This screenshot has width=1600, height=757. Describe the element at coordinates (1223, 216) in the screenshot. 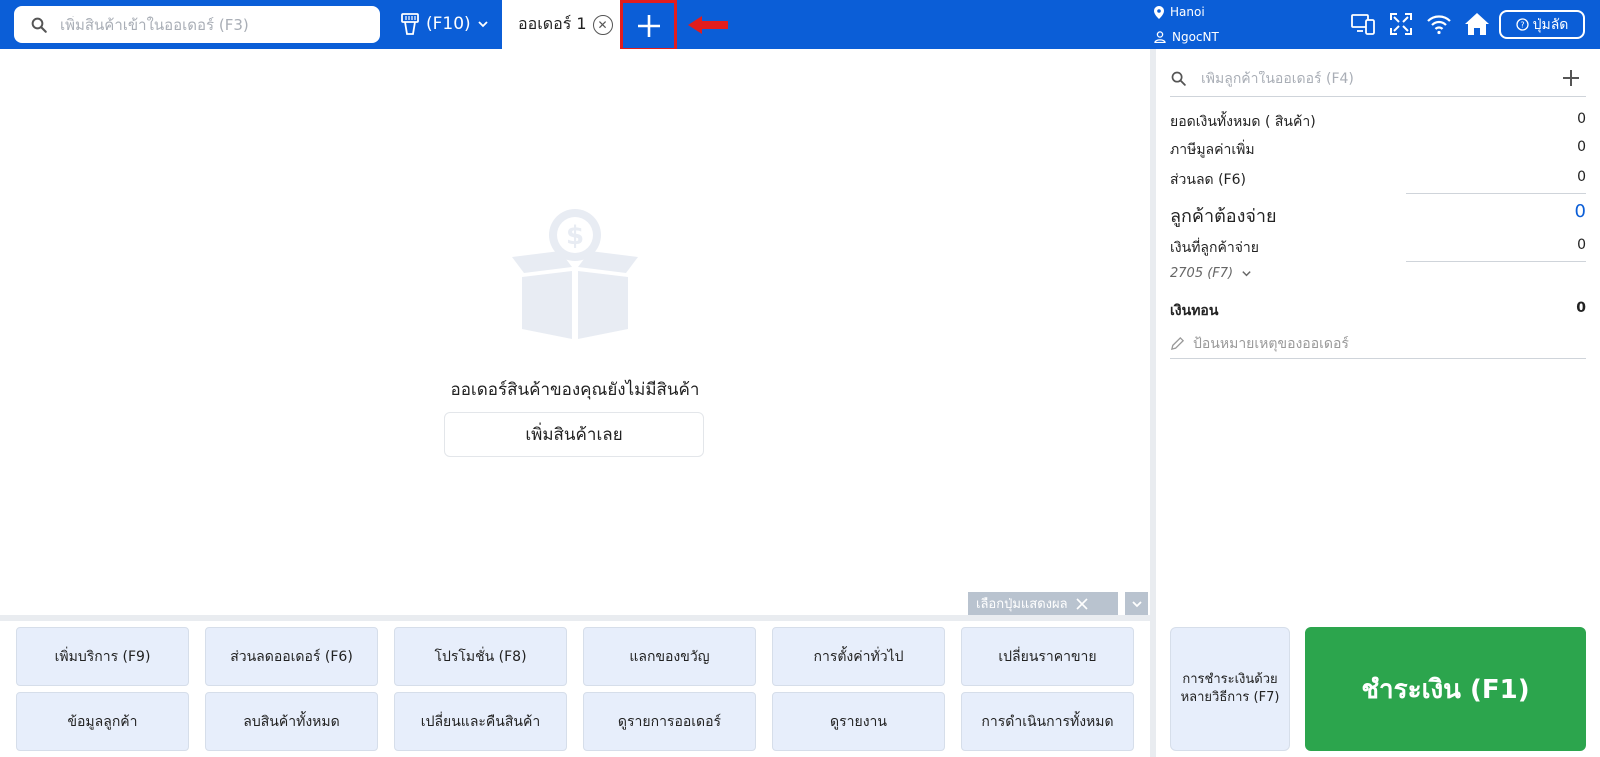

I see `customer-pay-label: ลูกค้าต้องจ่าย` at that location.